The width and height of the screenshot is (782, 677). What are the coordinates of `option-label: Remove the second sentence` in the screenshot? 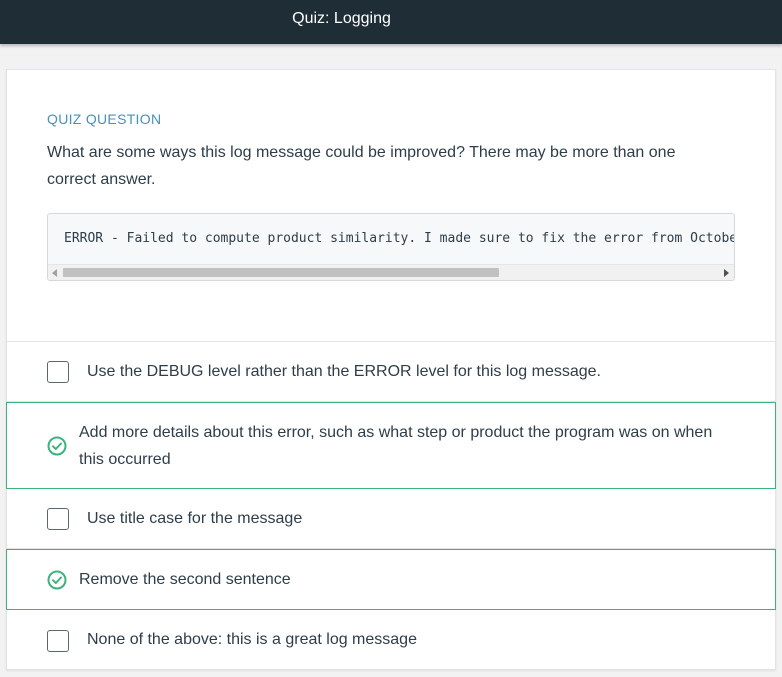 It's located at (185, 579).